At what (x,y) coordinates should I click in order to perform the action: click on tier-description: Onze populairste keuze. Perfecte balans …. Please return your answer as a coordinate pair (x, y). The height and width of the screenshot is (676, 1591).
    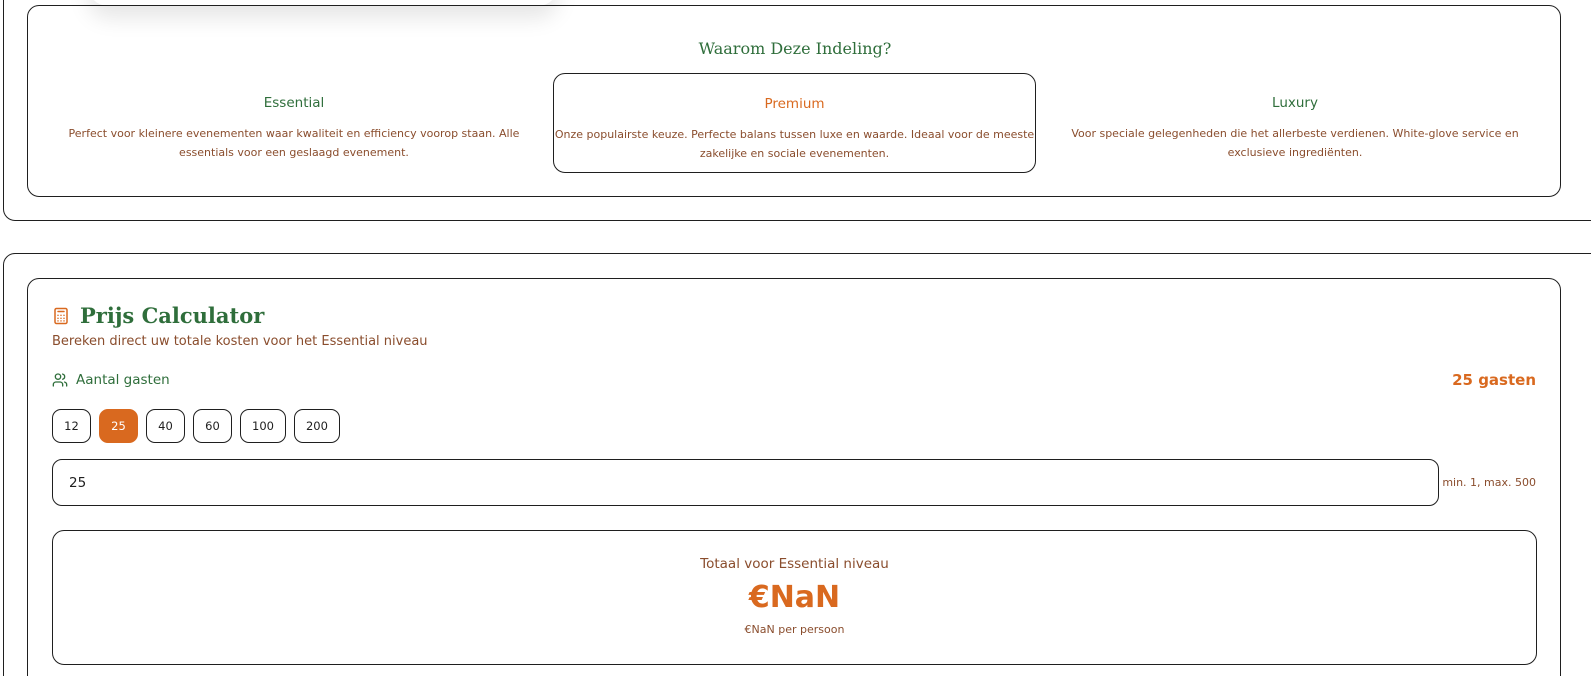
    Looking at the image, I should click on (794, 144).